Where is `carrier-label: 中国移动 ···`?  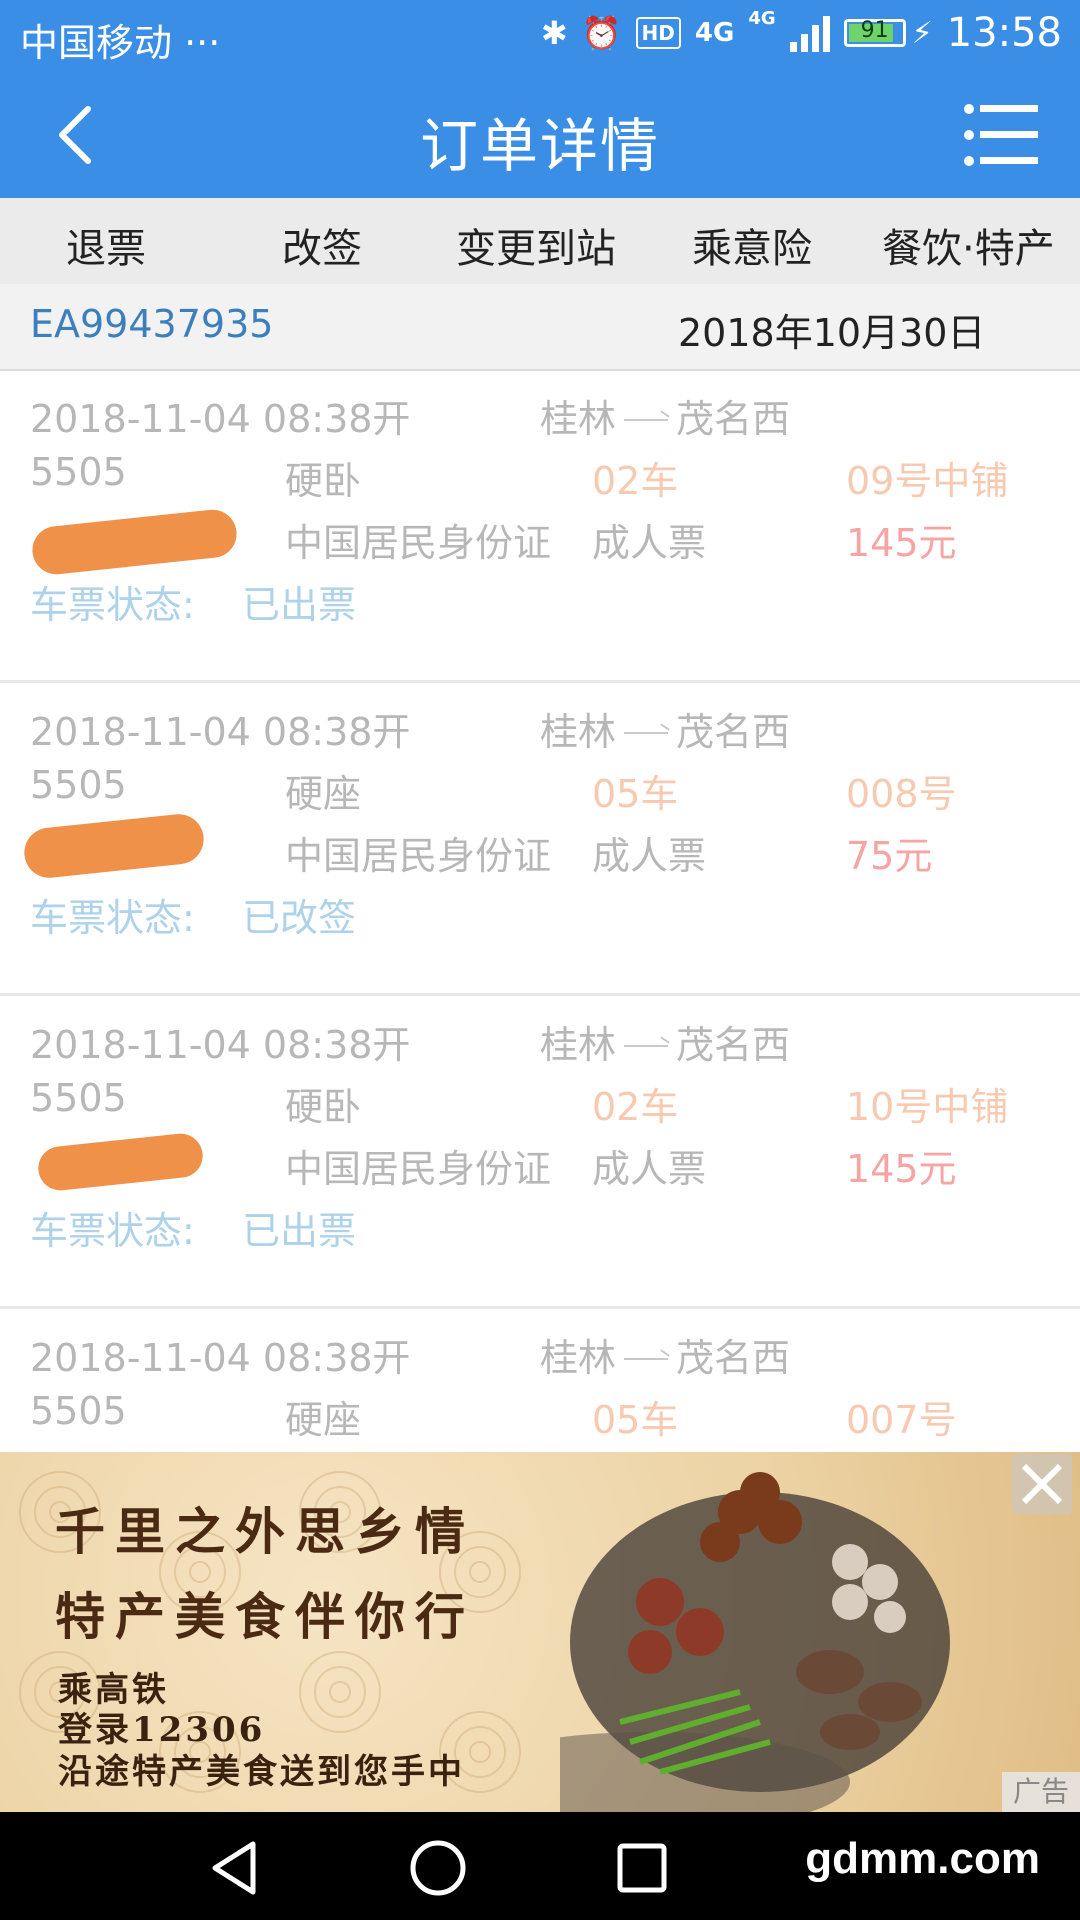
carrier-label: 中国移动 ··· is located at coordinates (120, 43).